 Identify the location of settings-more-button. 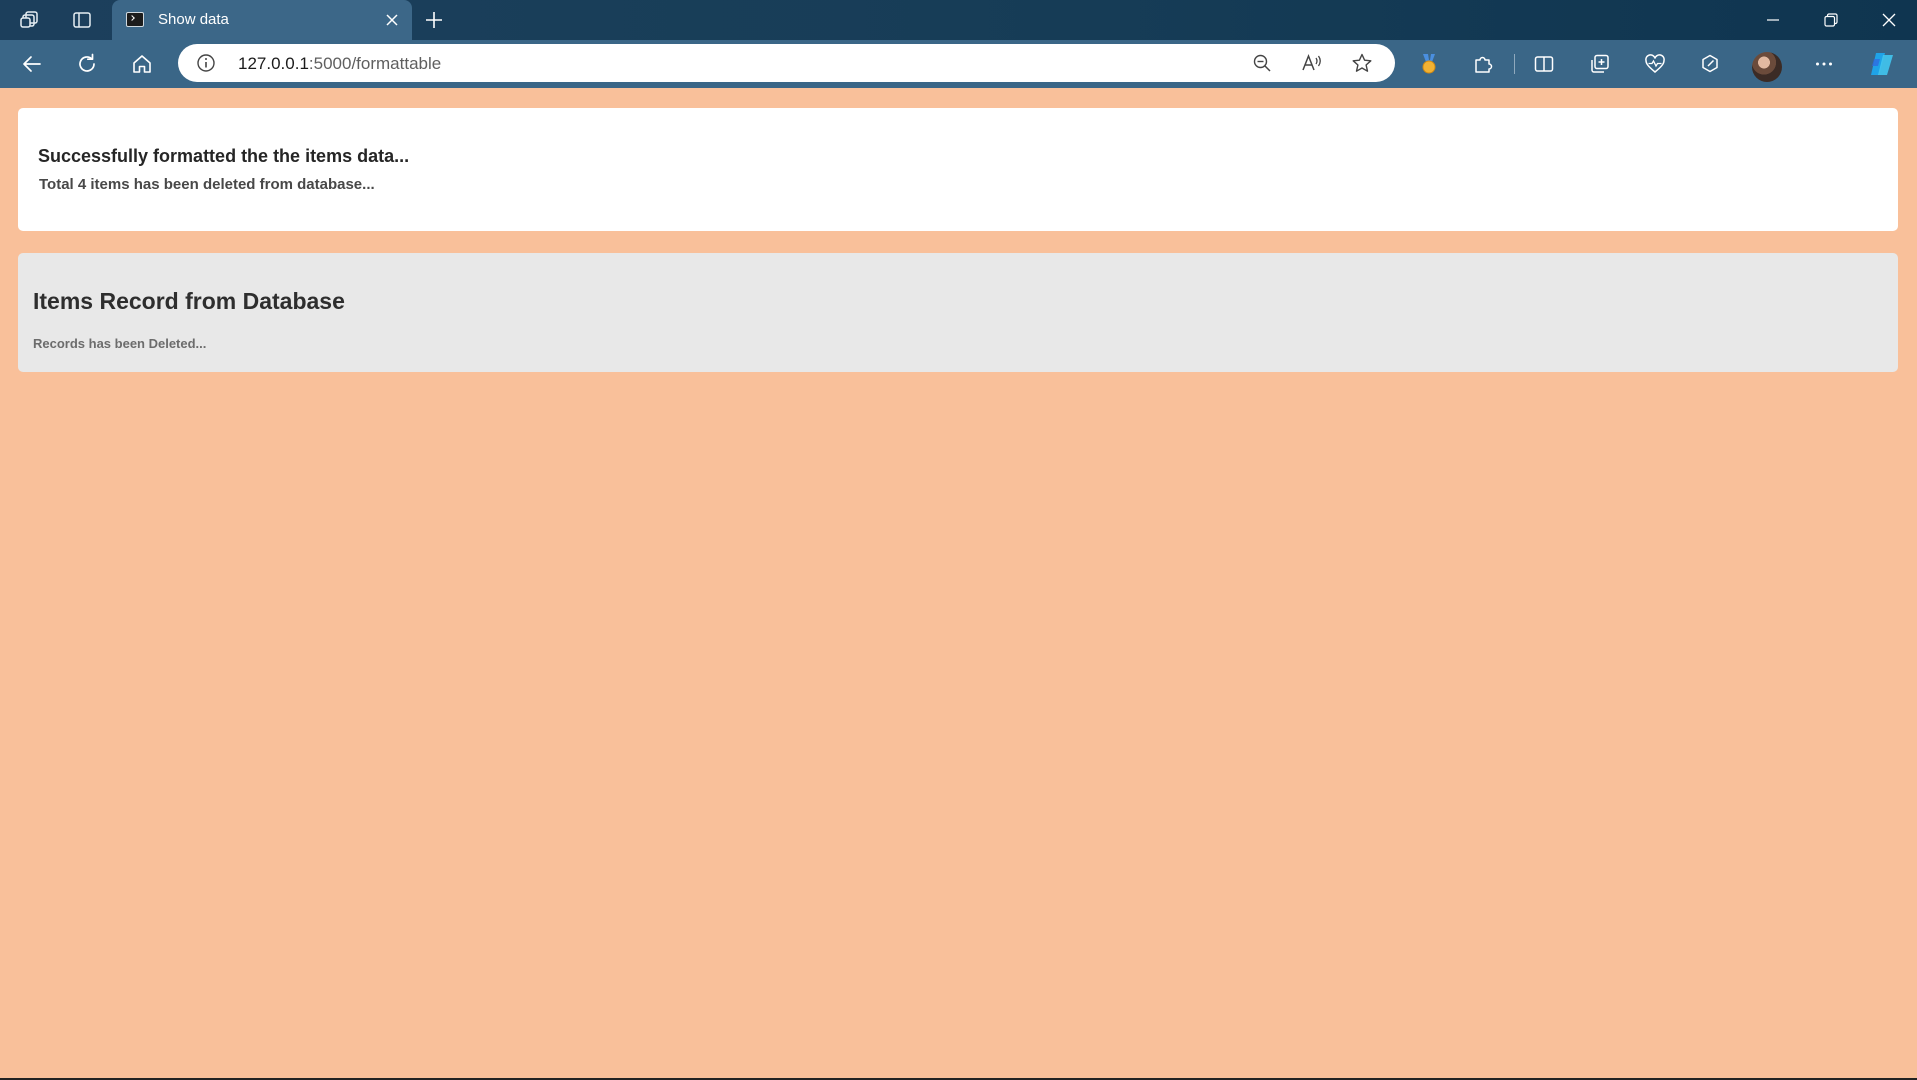
(1824, 64).